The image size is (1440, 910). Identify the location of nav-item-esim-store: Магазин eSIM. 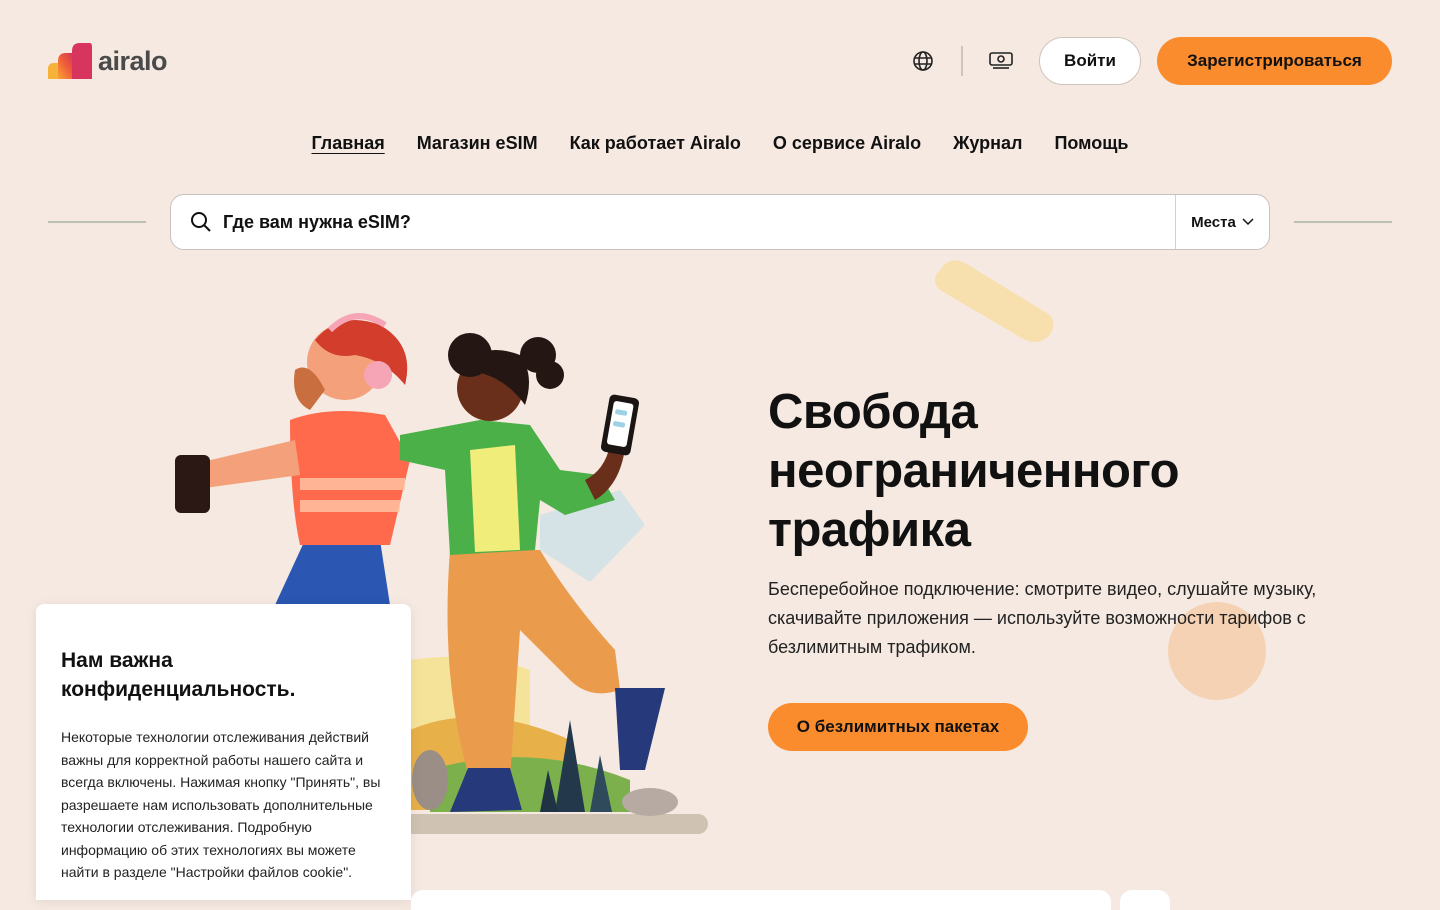
(477, 143).